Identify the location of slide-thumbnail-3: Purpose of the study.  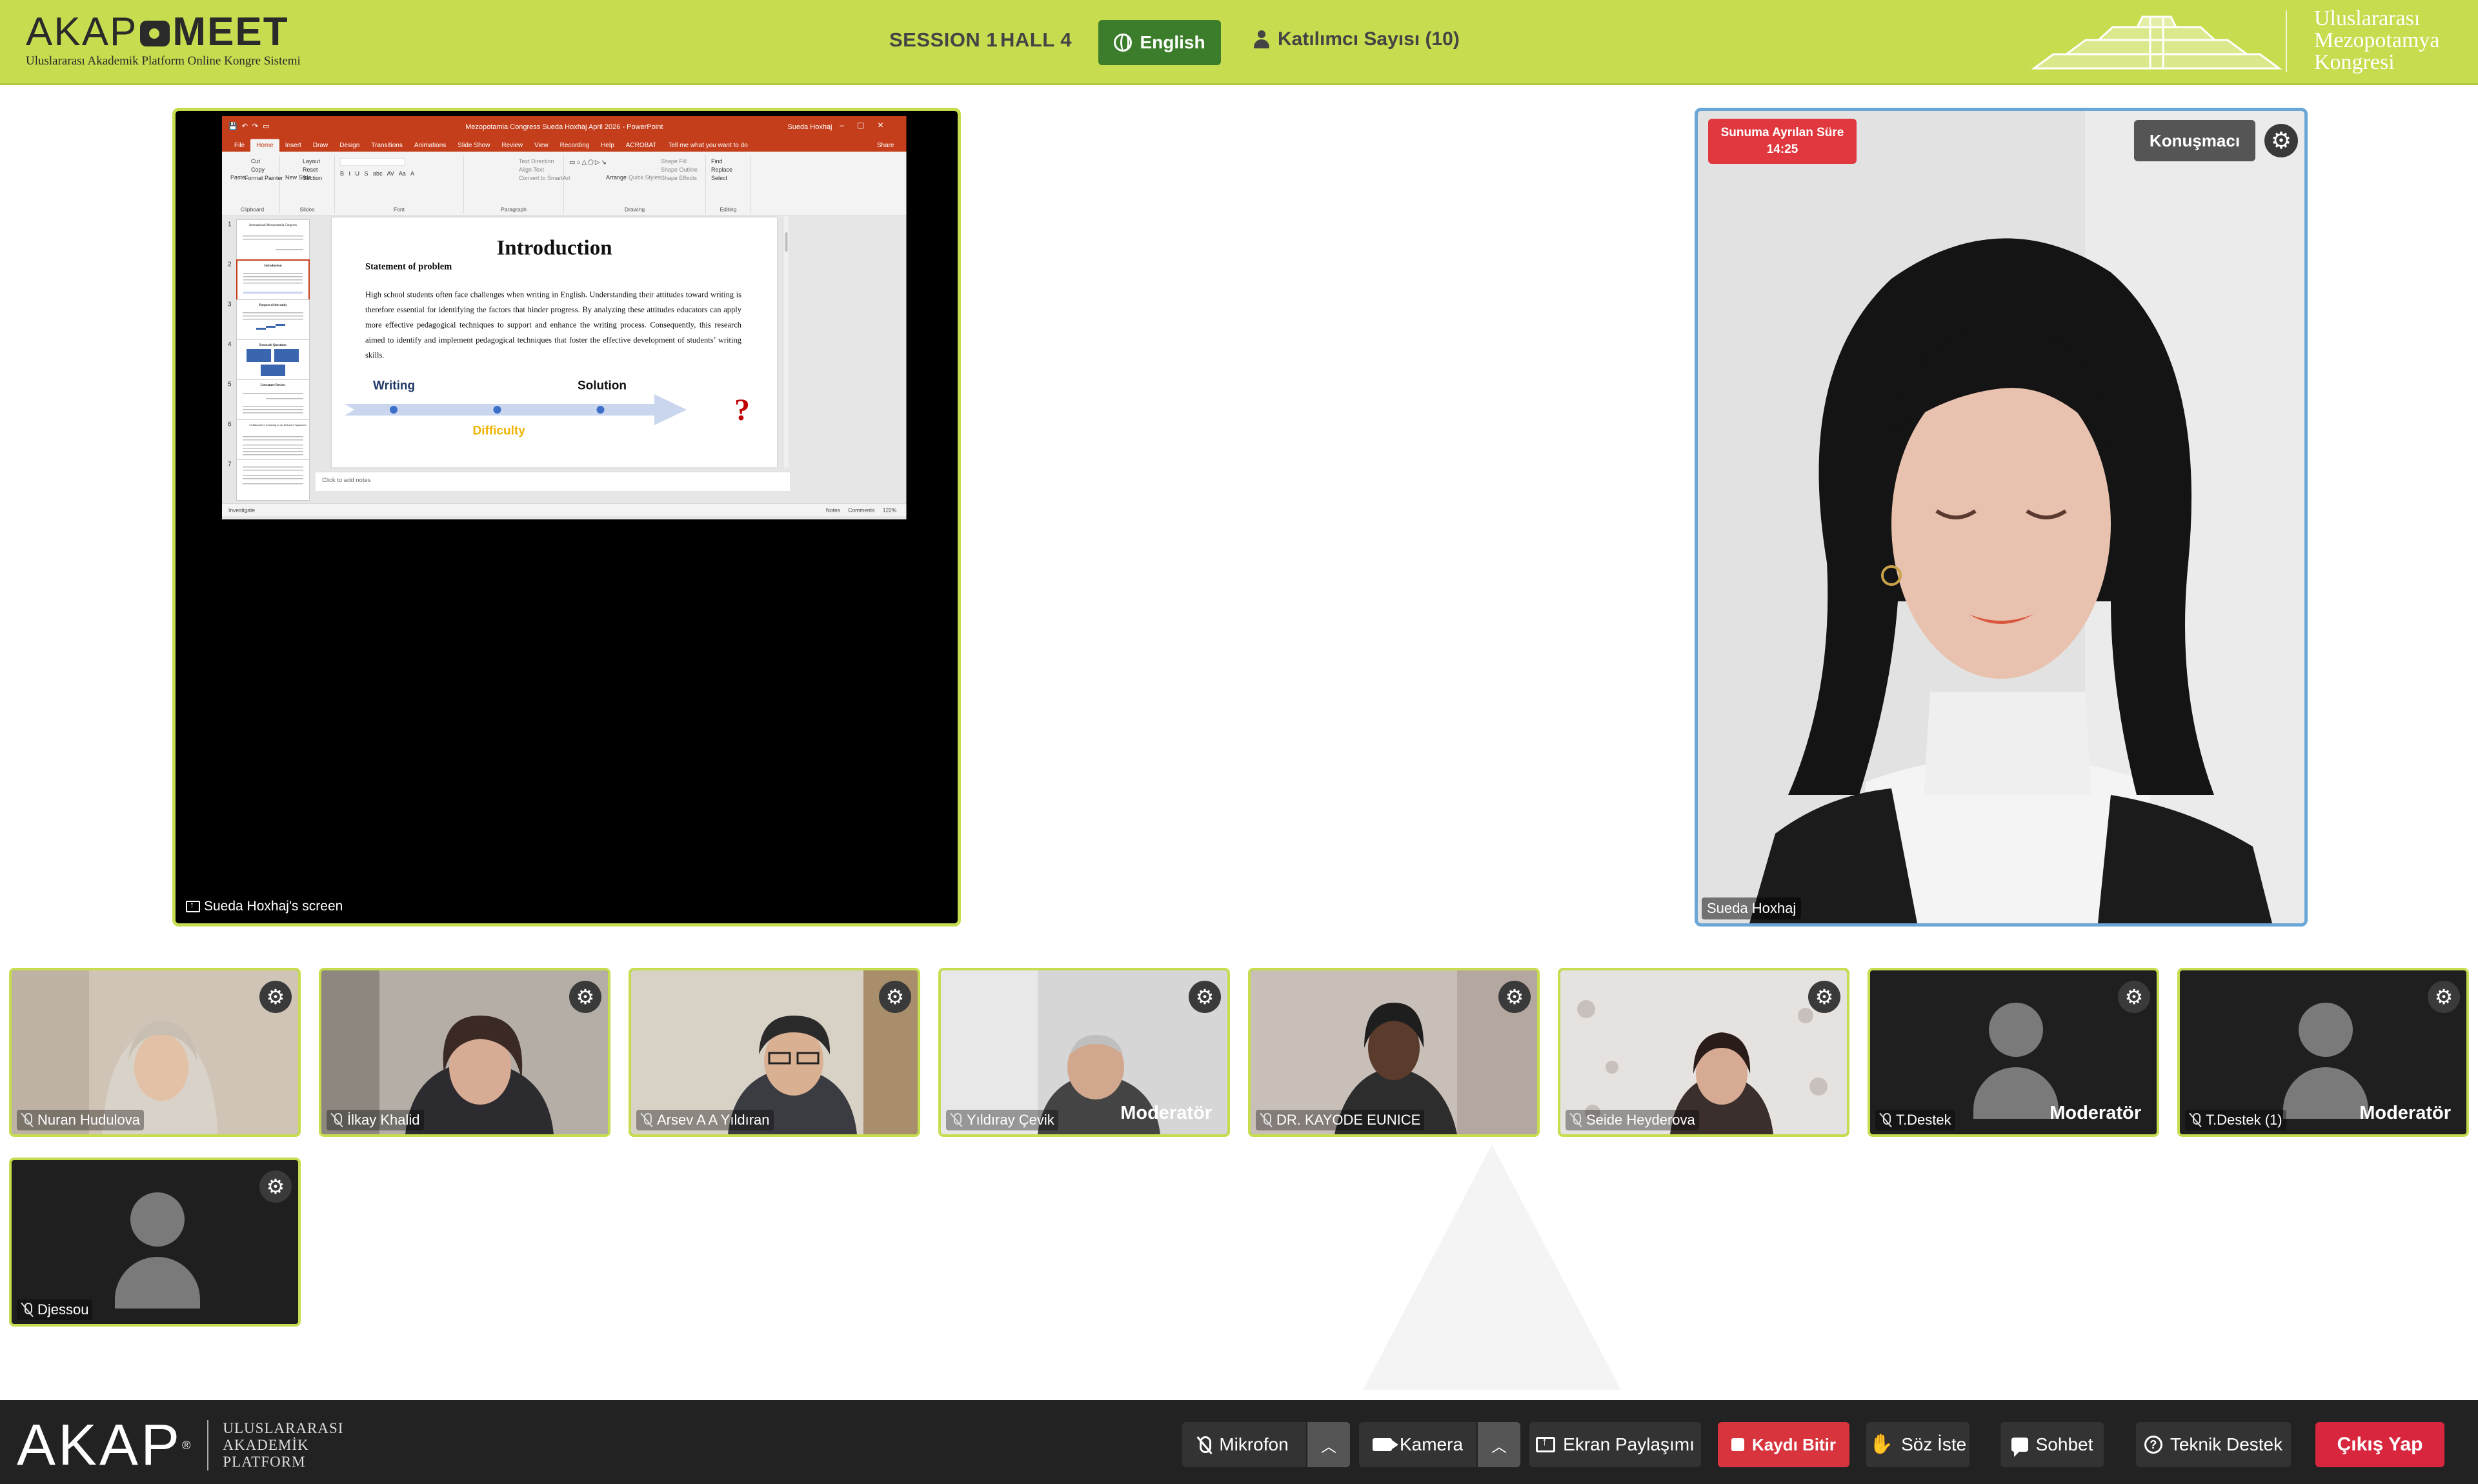
(273, 320).